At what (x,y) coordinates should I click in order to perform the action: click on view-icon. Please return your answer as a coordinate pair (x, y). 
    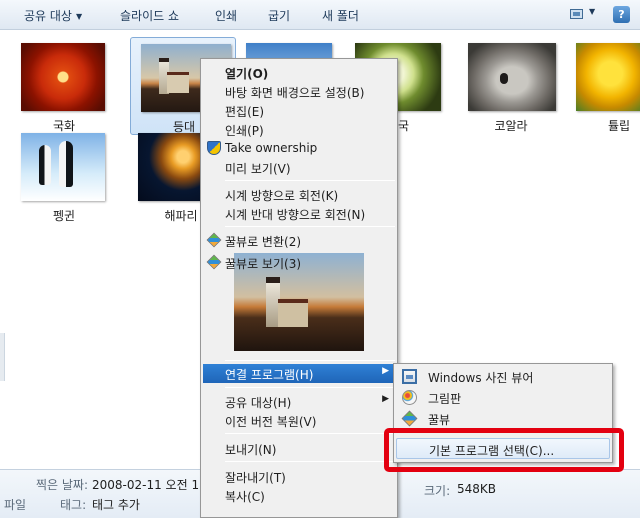
    Looking at the image, I should click on (576, 14).